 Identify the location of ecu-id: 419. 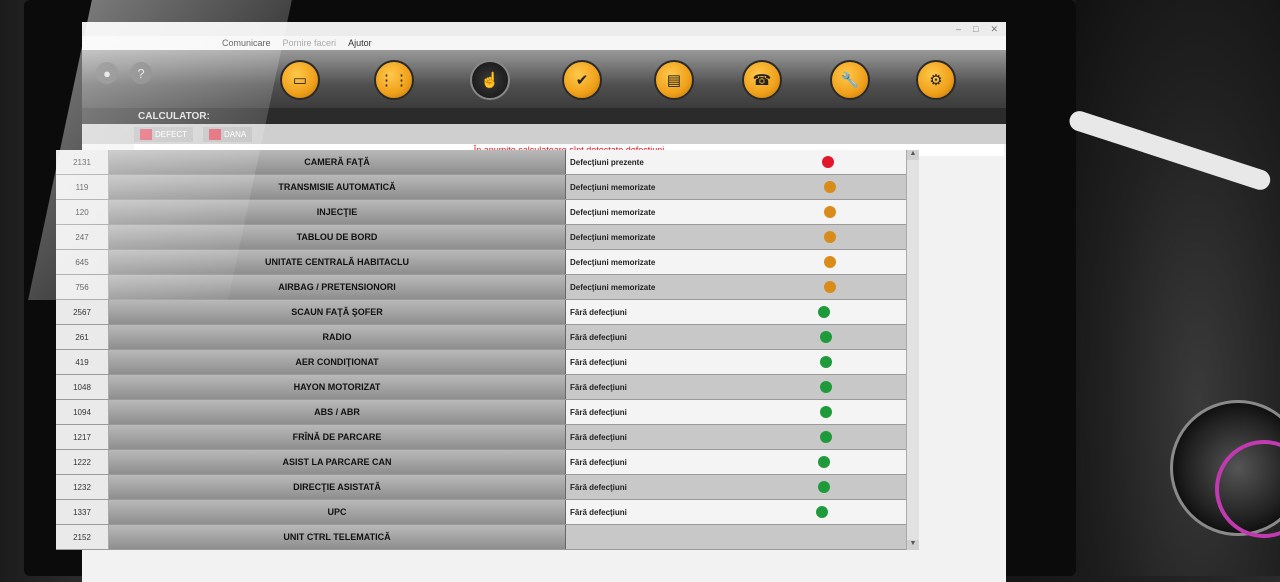
(82, 362).